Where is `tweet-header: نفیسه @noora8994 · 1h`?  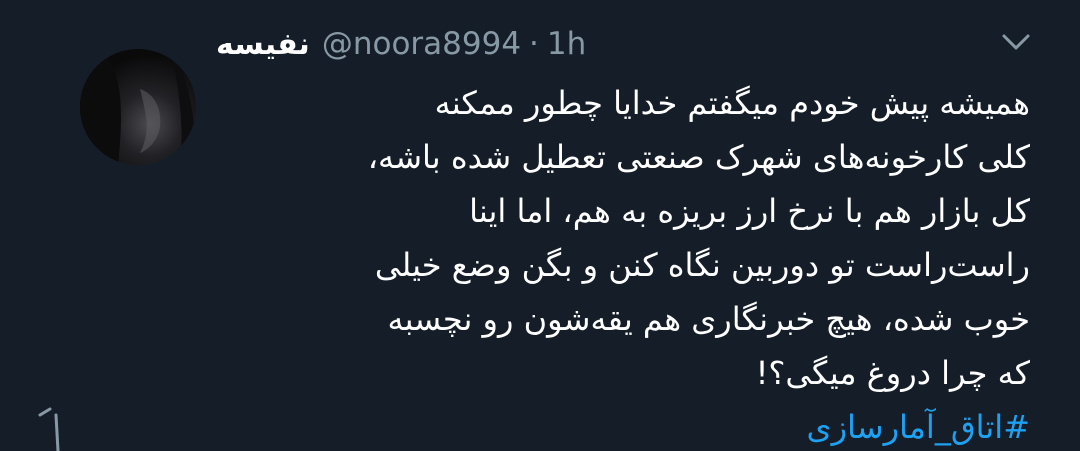
tweet-header: نفیسه @noora8994 · 1h is located at coordinates (401, 44).